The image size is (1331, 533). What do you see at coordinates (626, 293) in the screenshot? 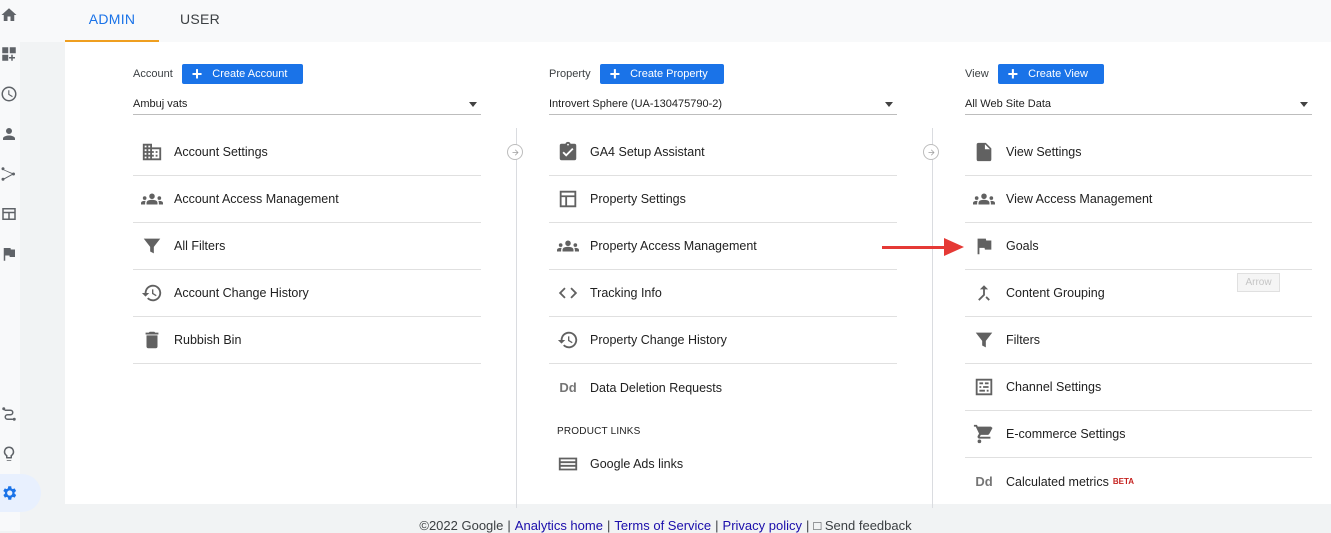
I see `tracking-info-label: Tracking Info` at bounding box center [626, 293].